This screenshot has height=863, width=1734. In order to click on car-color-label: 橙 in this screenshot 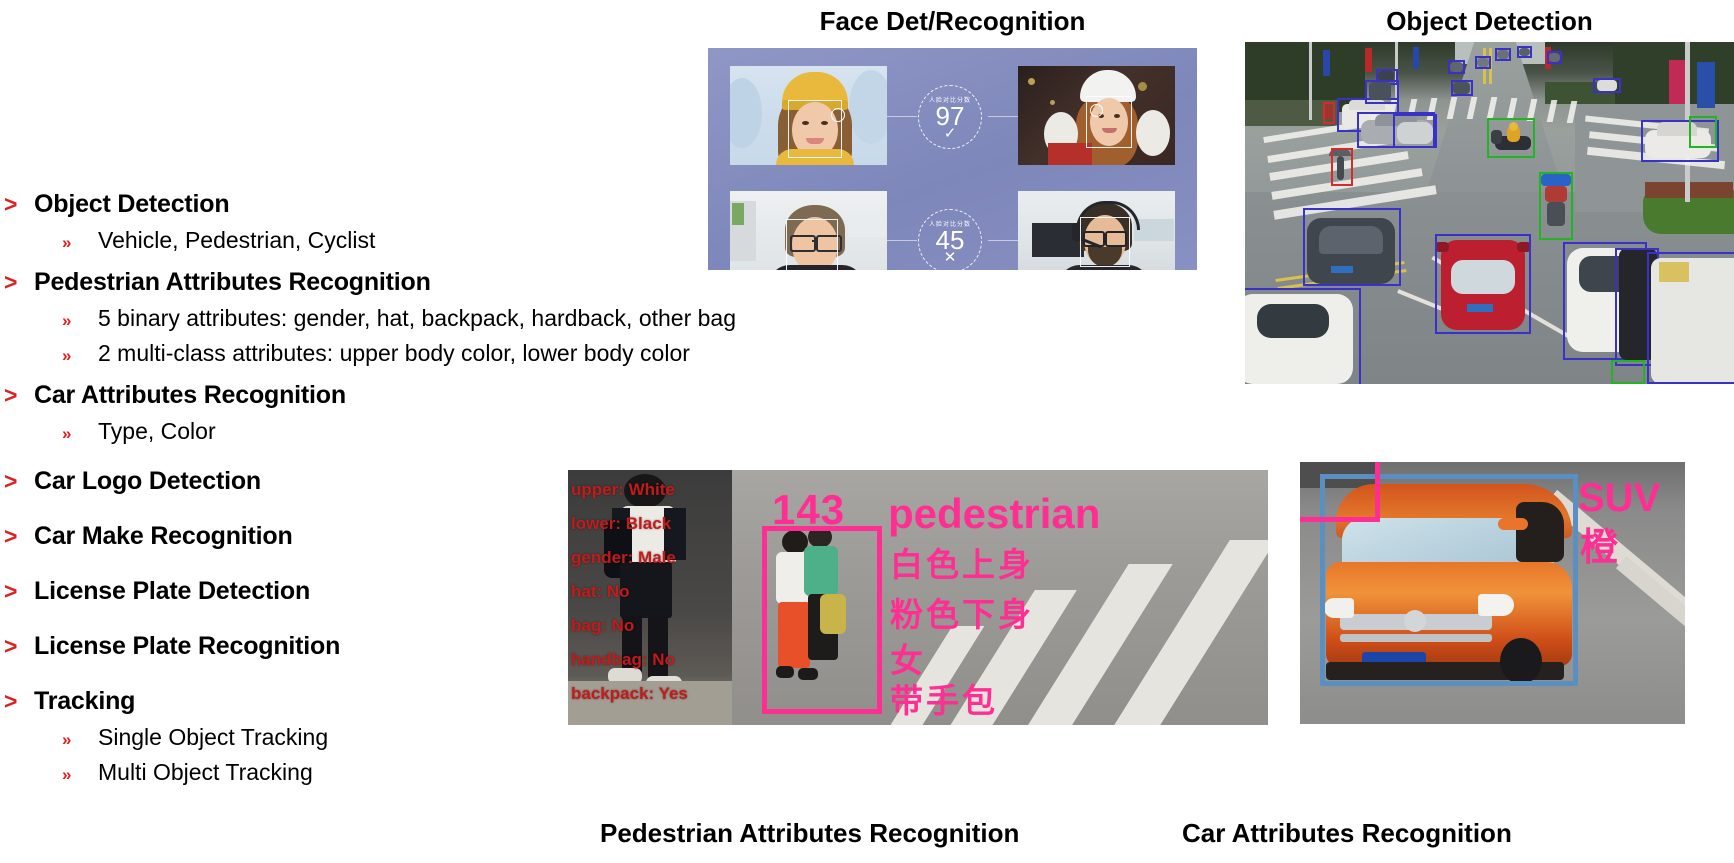, I will do `click(1599, 548)`.